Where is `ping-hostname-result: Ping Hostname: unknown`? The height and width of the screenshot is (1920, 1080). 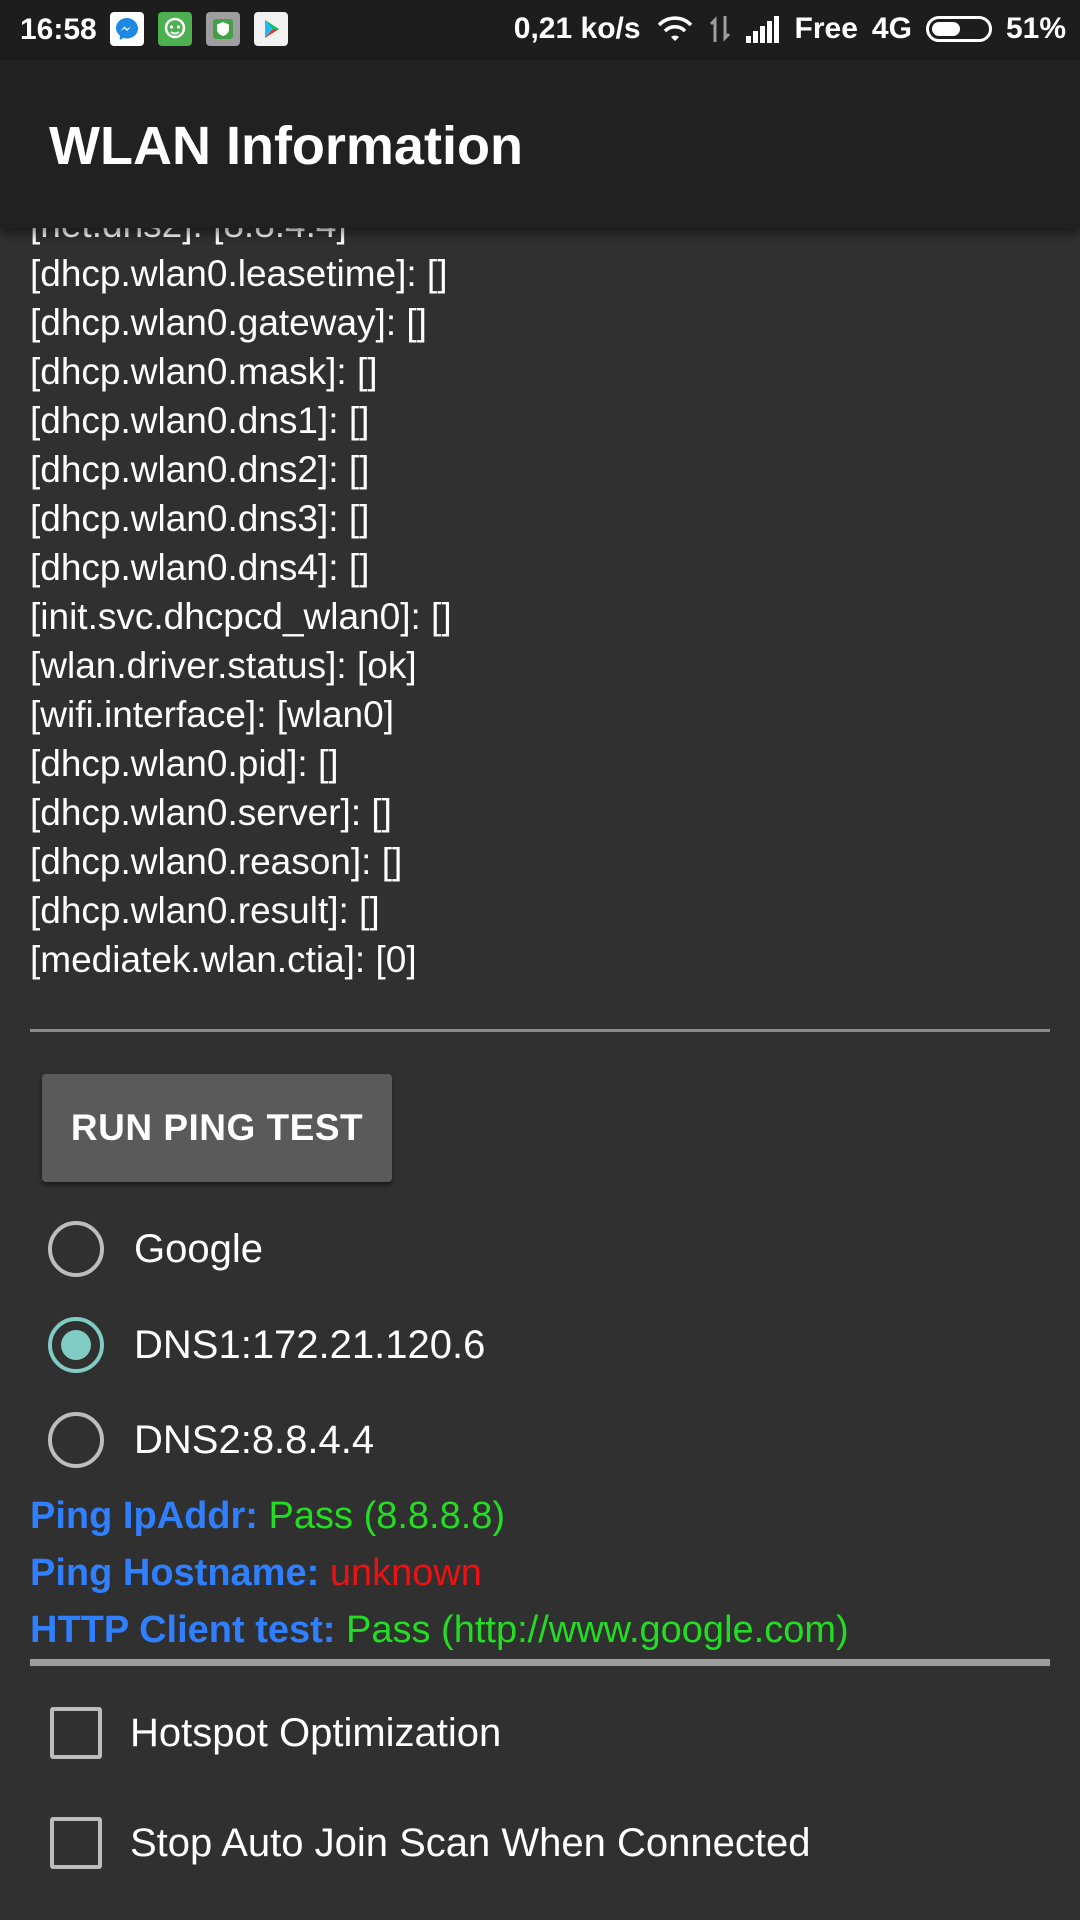
ping-hostname-result: Ping Hostname: unknown is located at coordinates (256, 1573).